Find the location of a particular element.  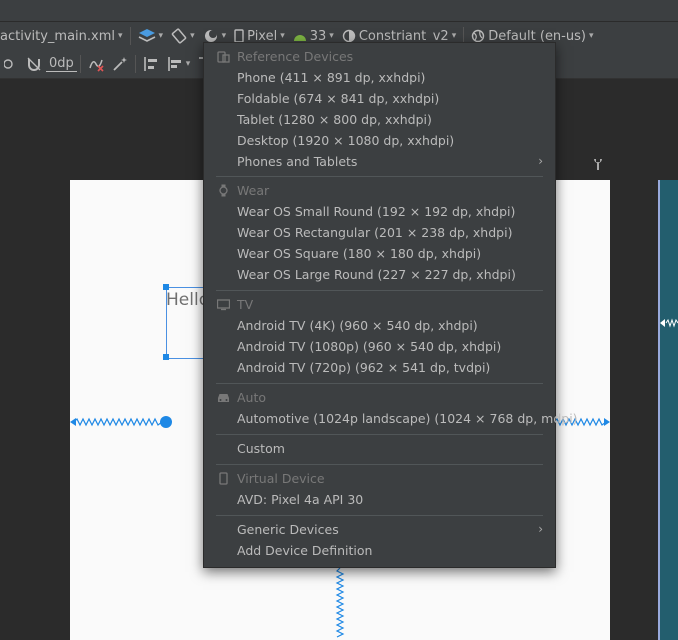

eye-icon is located at coordinates (8, 64).